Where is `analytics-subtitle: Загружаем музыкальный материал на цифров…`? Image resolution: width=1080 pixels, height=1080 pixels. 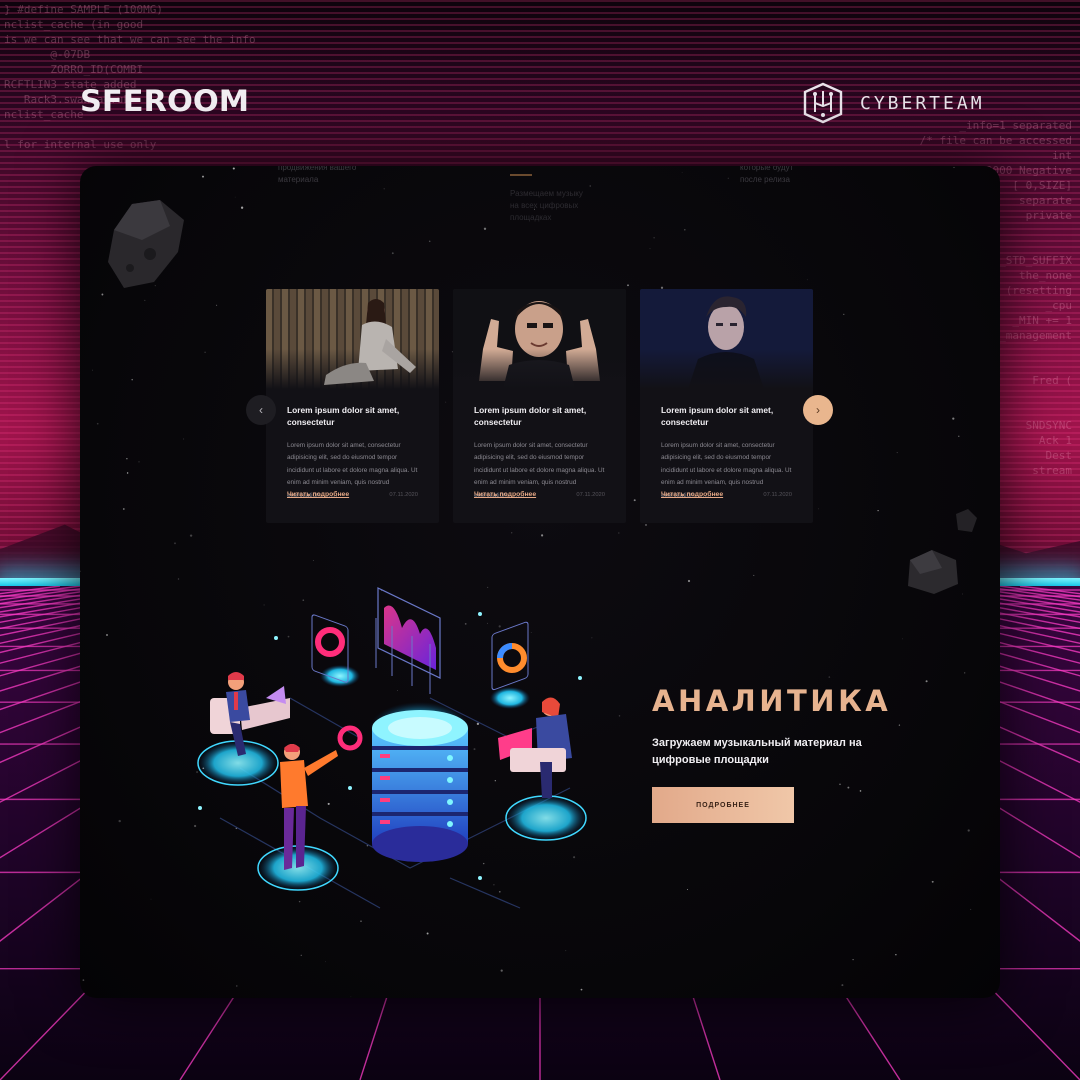
analytics-subtitle: Загружаем музыкальный материал на цифров… is located at coordinates (757, 751).